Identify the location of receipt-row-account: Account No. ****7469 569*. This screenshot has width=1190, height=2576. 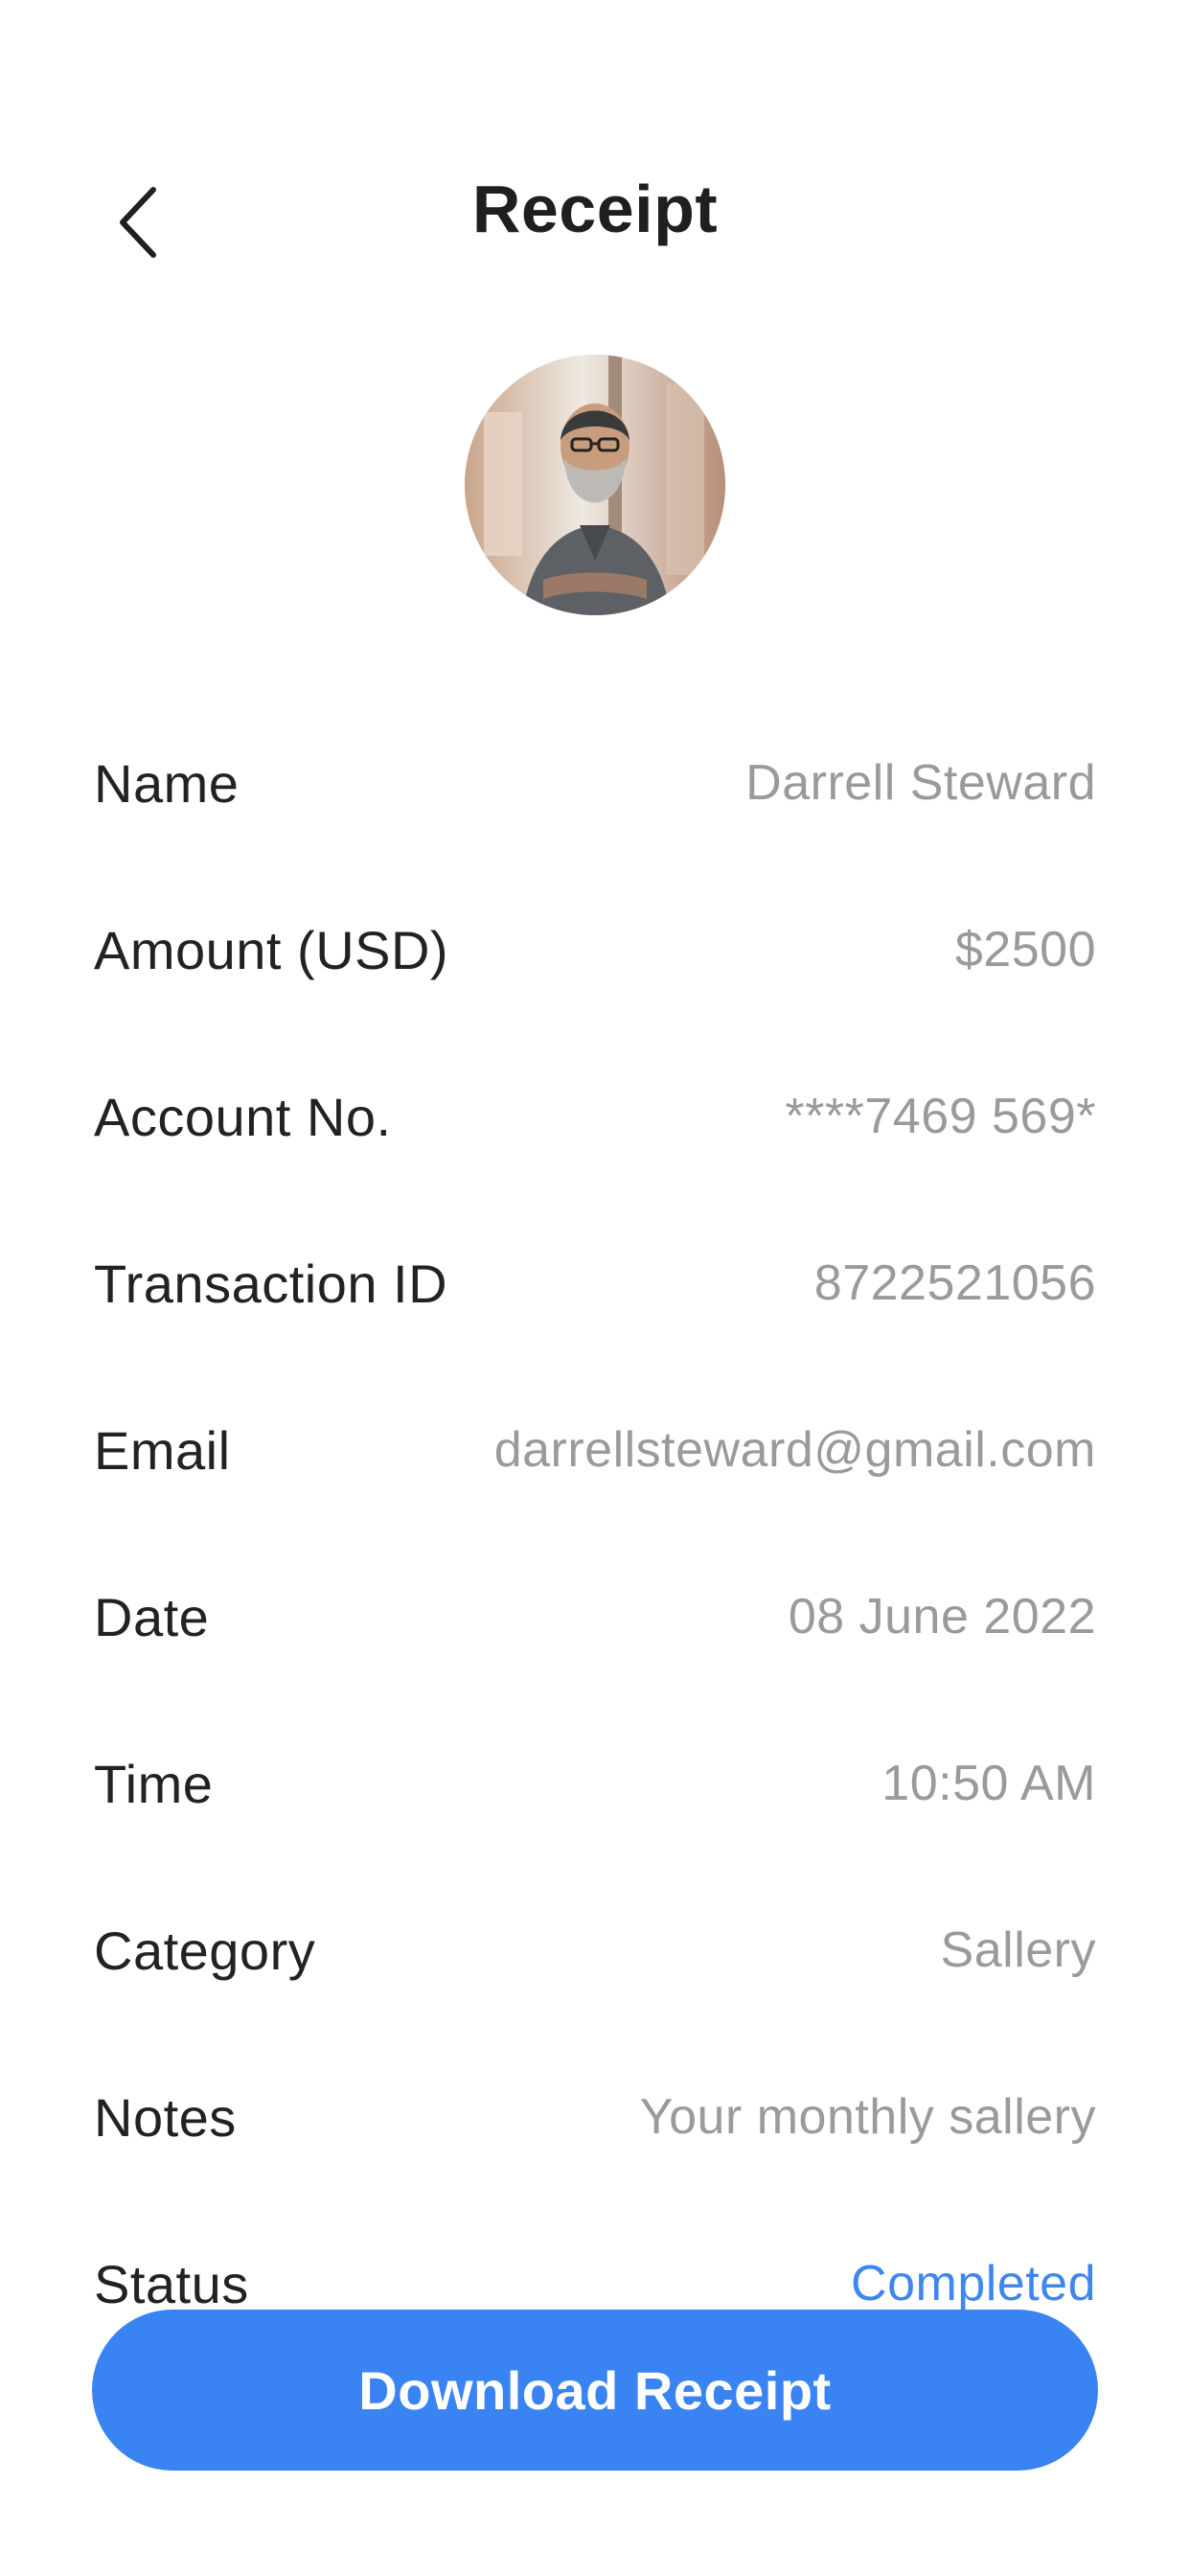
(595, 1116).